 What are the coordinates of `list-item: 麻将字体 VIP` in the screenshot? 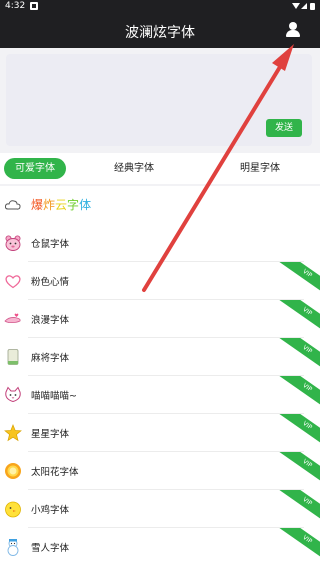 It's located at (160, 357).